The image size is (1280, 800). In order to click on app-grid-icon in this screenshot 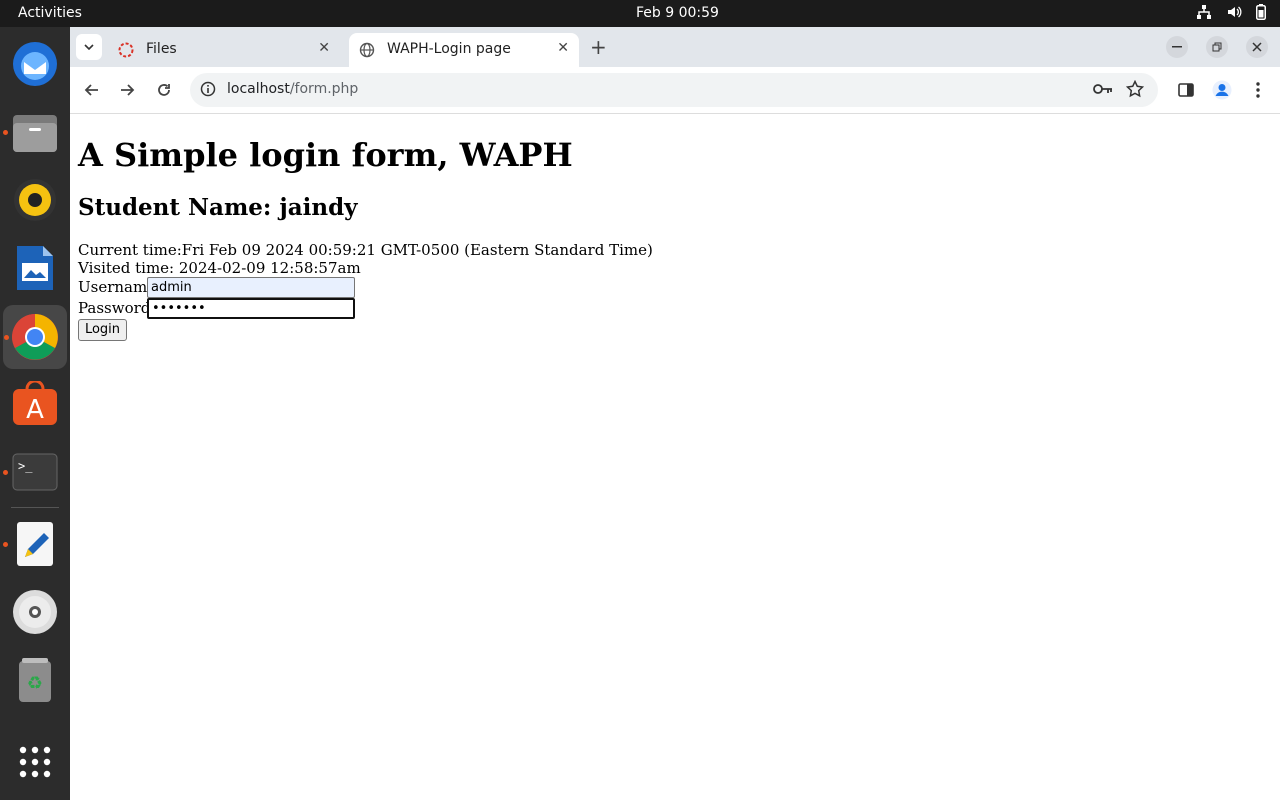, I will do `click(35, 762)`.